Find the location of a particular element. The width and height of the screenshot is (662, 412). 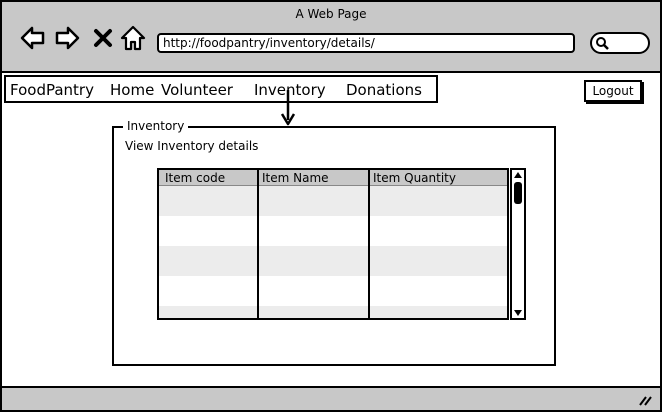

search-icon is located at coordinates (602, 43).